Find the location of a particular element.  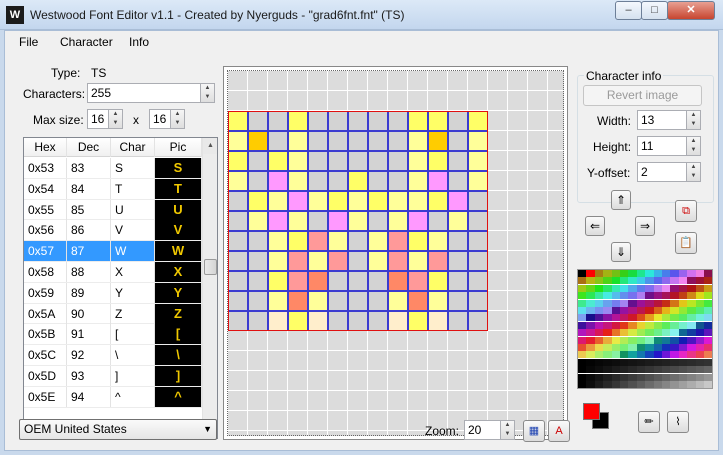

characters-input: 255 is located at coordinates (144, 93).